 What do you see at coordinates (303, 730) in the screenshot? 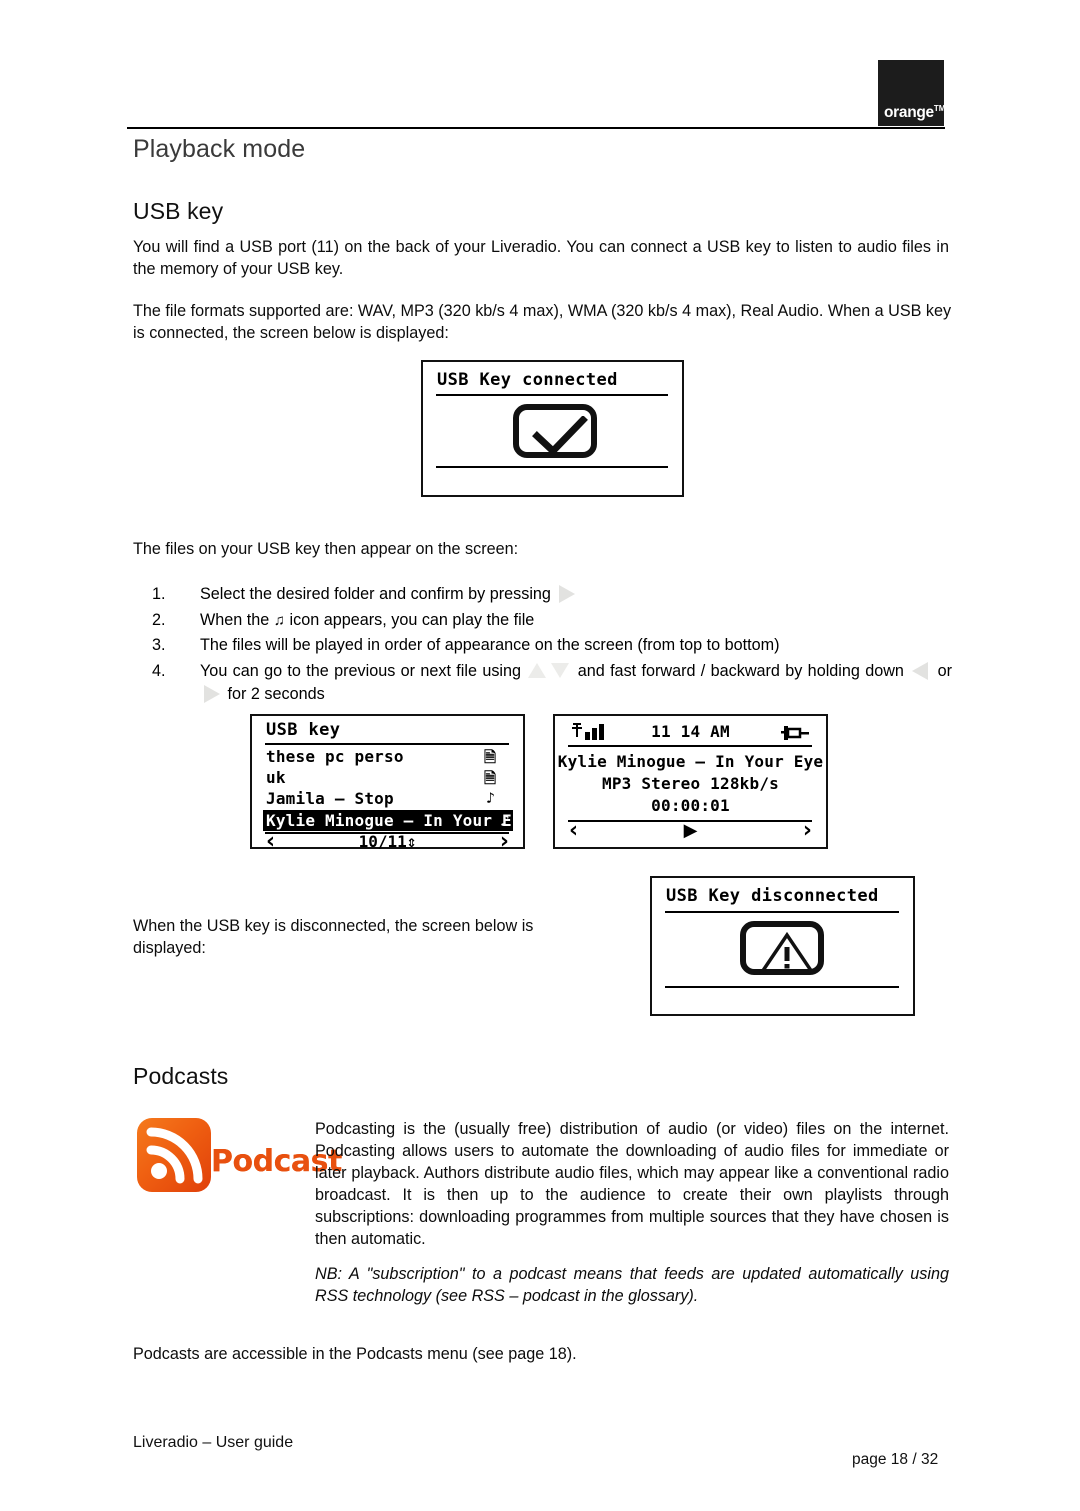
I see `lcd-browser-title: USB key` at bounding box center [303, 730].